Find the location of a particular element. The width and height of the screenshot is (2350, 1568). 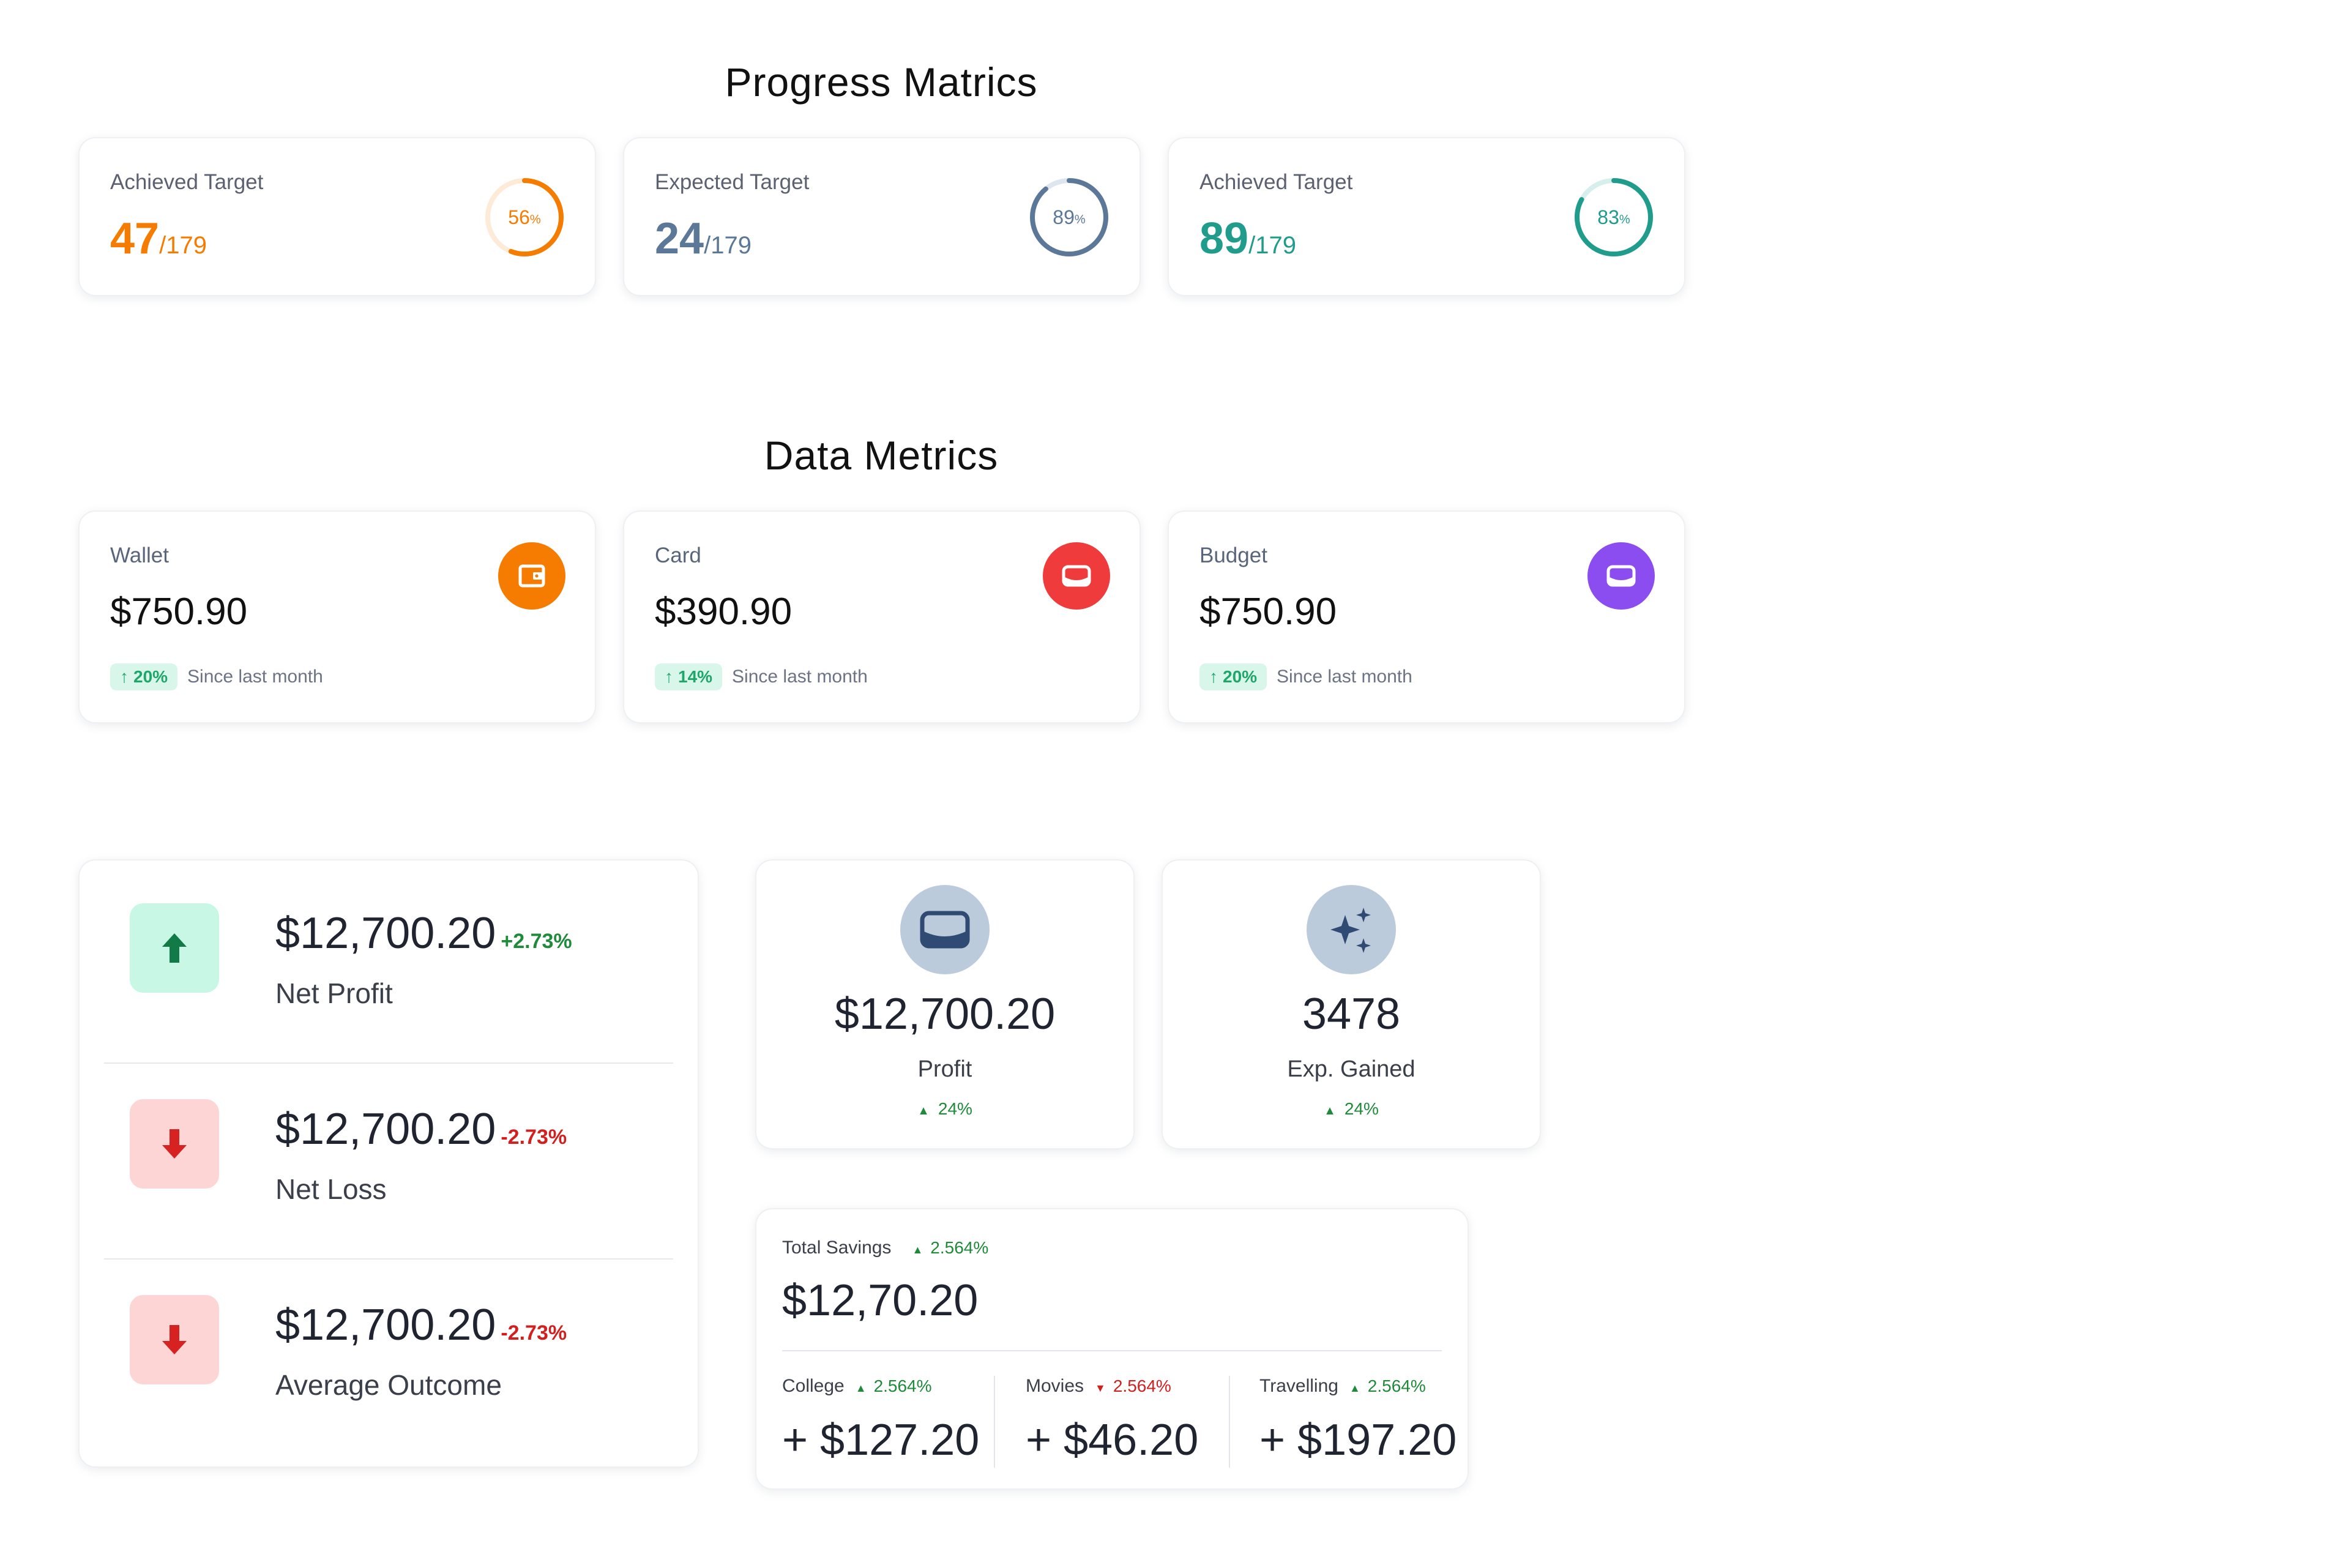

data-card-value: $750.90 is located at coordinates (179, 612).